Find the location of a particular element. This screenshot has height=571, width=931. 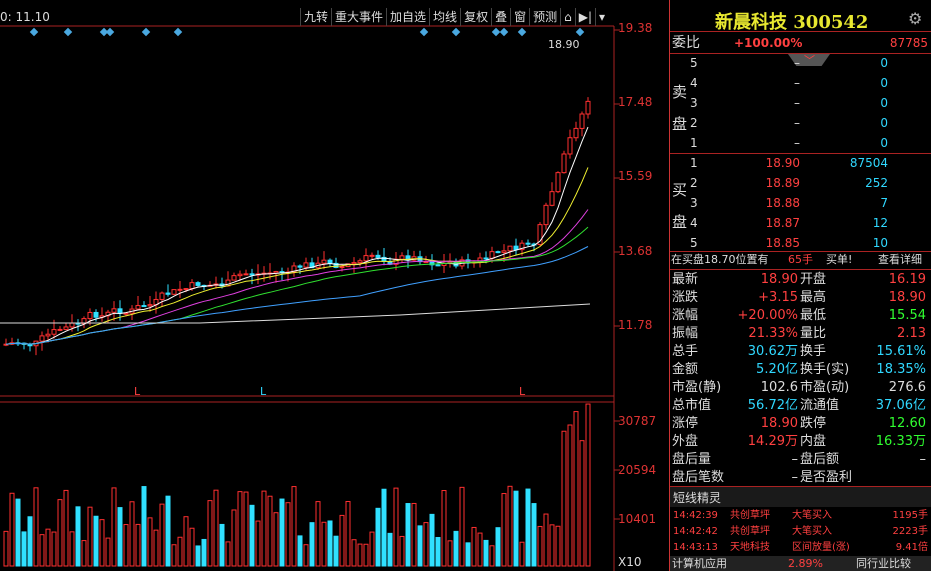

buy-row: 4 18.87 12 is located at coordinates (799, 223).